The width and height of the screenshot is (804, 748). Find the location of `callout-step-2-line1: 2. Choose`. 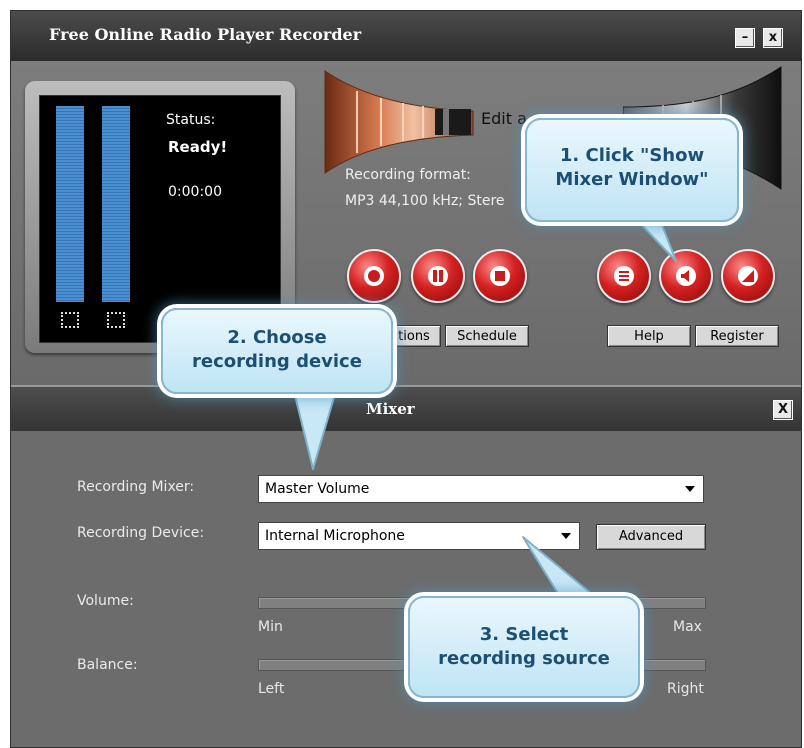

callout-step-2-line1: 2. Choose is located at coordinates (277, 337).